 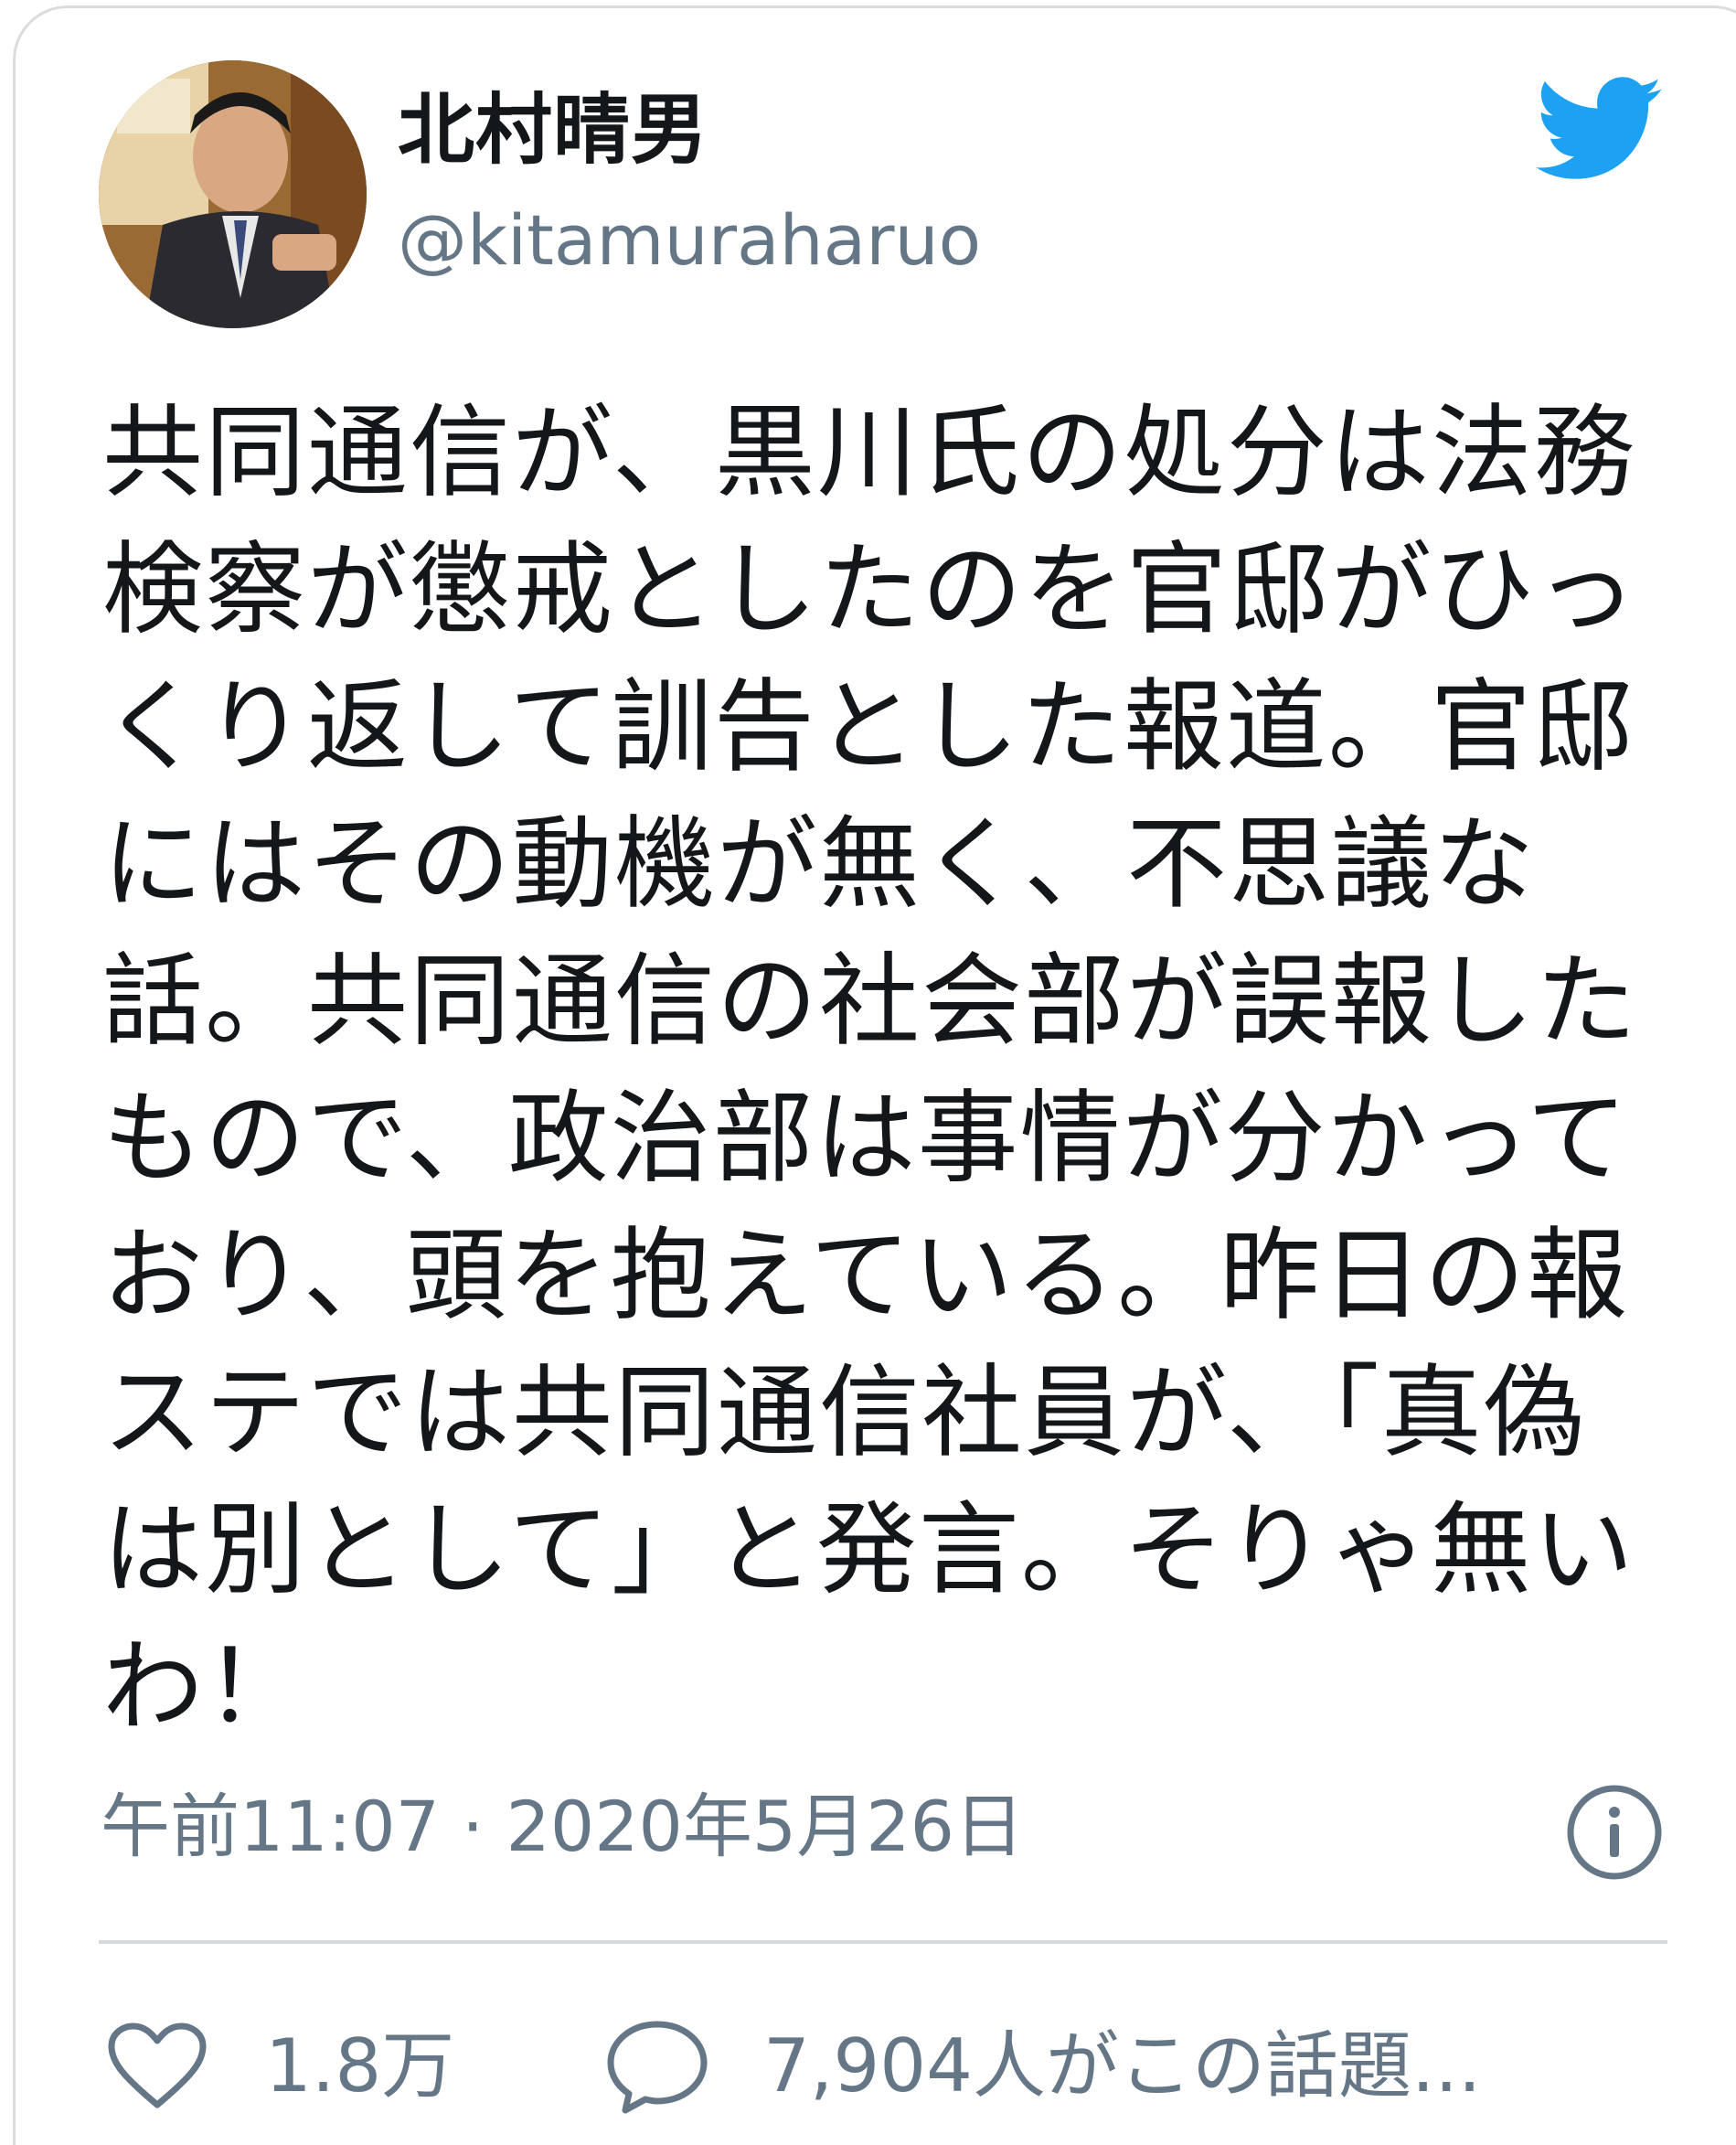 I want to click on user-handle: @kitamuraharuo, so click(x=689, y=241).